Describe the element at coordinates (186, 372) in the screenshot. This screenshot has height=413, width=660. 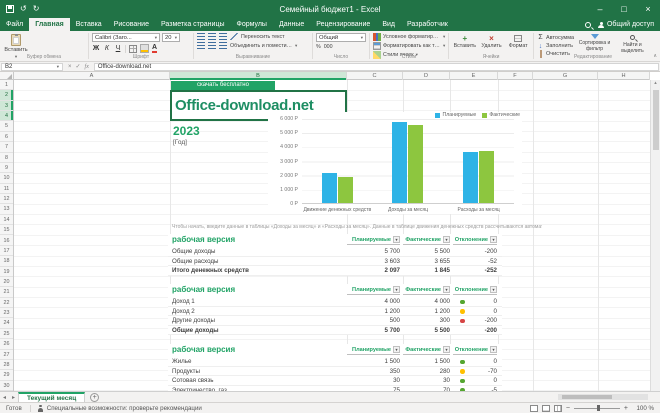
I see `row-label: Продукты` at that location.